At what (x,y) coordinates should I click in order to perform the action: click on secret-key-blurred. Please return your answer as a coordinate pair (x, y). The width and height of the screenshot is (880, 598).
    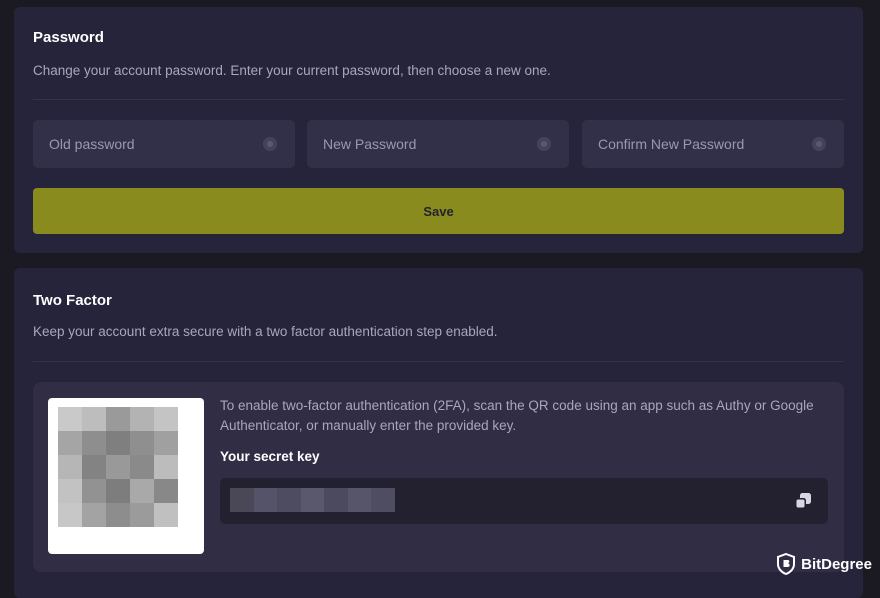
    Looking at the image, I should click on (313, 500).